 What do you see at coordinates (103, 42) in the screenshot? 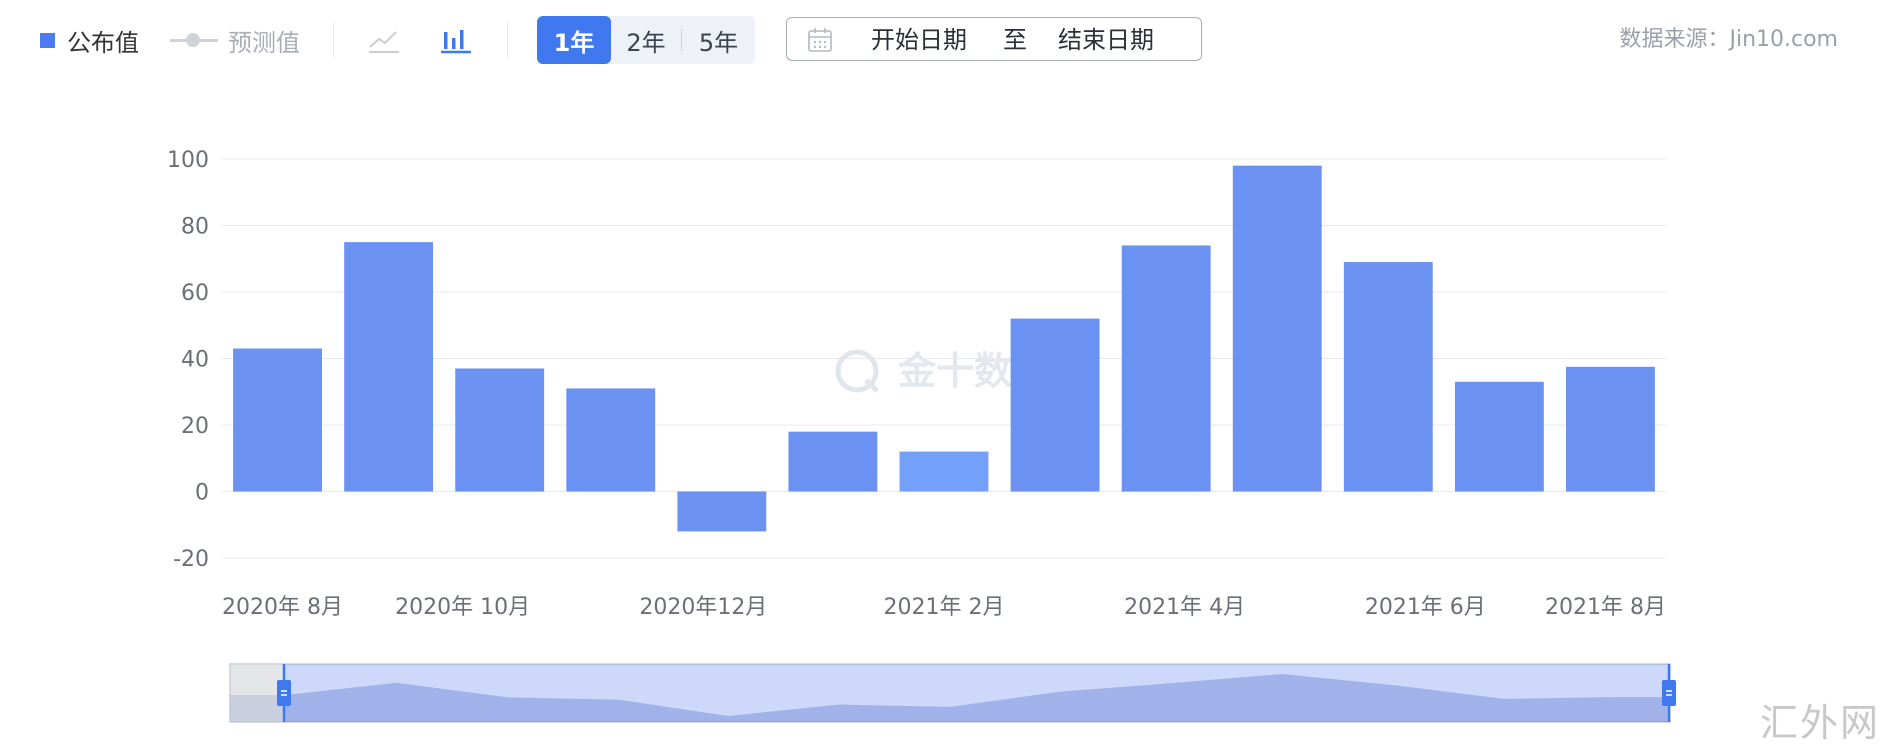
I see `legend-published-label: 公布值` at bounding box center [103, 42].